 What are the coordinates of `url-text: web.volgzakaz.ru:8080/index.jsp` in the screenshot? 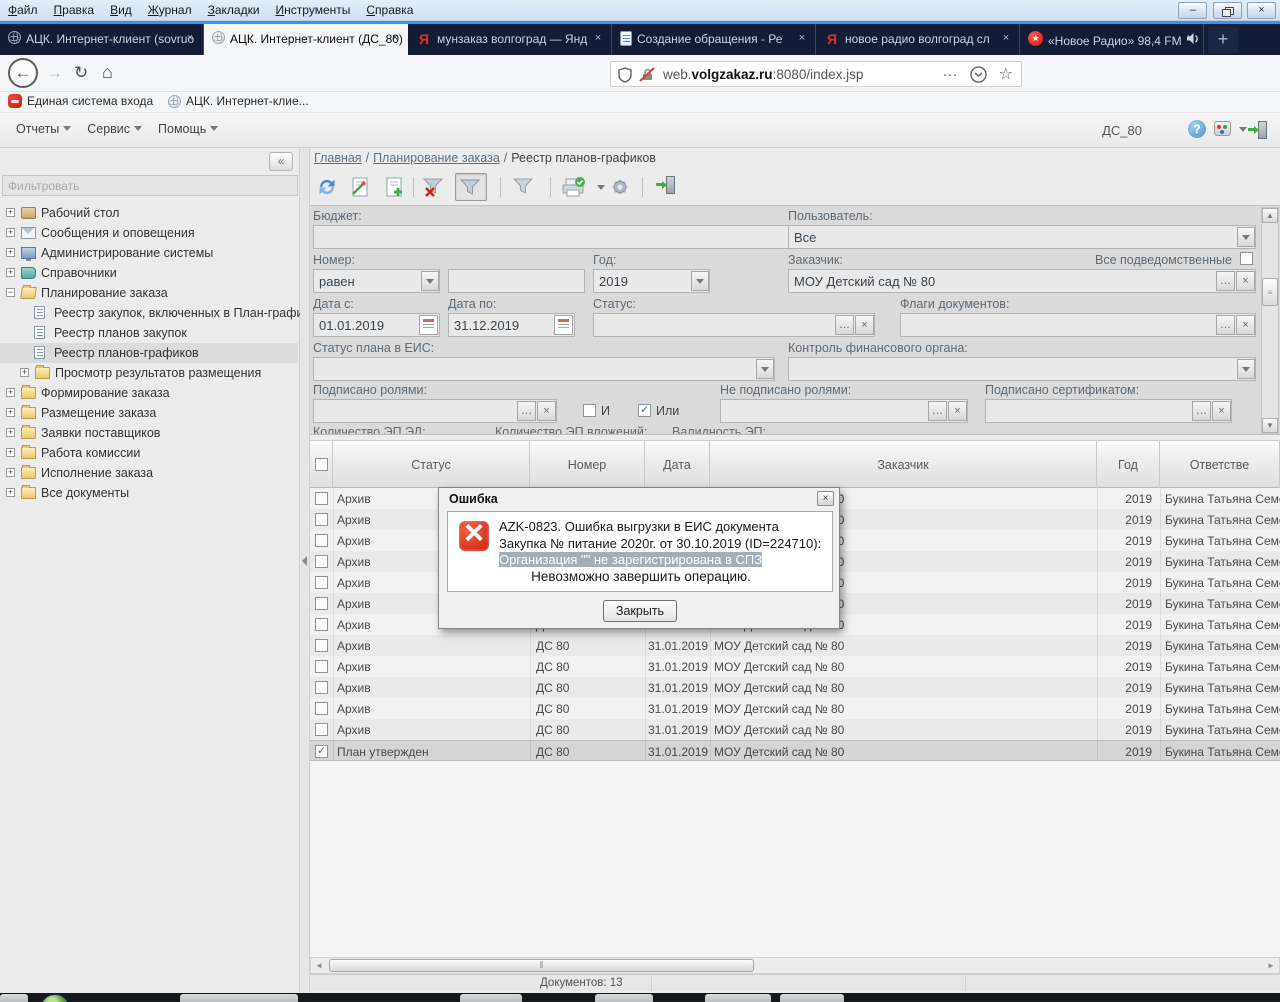 It's located at (763, 74).